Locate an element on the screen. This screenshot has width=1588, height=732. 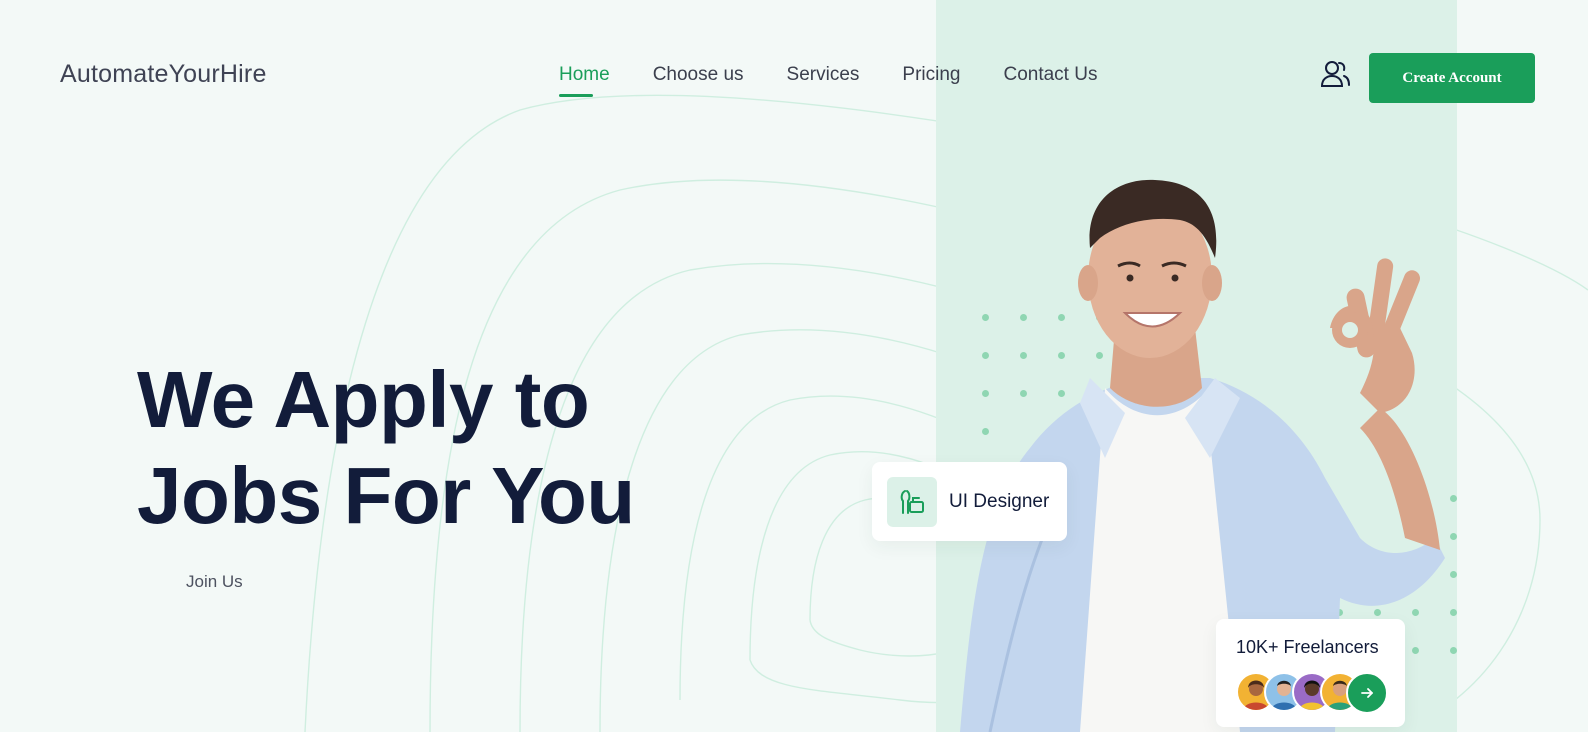
hero-title-line-2: Jobs For You is located at coordinates (386, 495).